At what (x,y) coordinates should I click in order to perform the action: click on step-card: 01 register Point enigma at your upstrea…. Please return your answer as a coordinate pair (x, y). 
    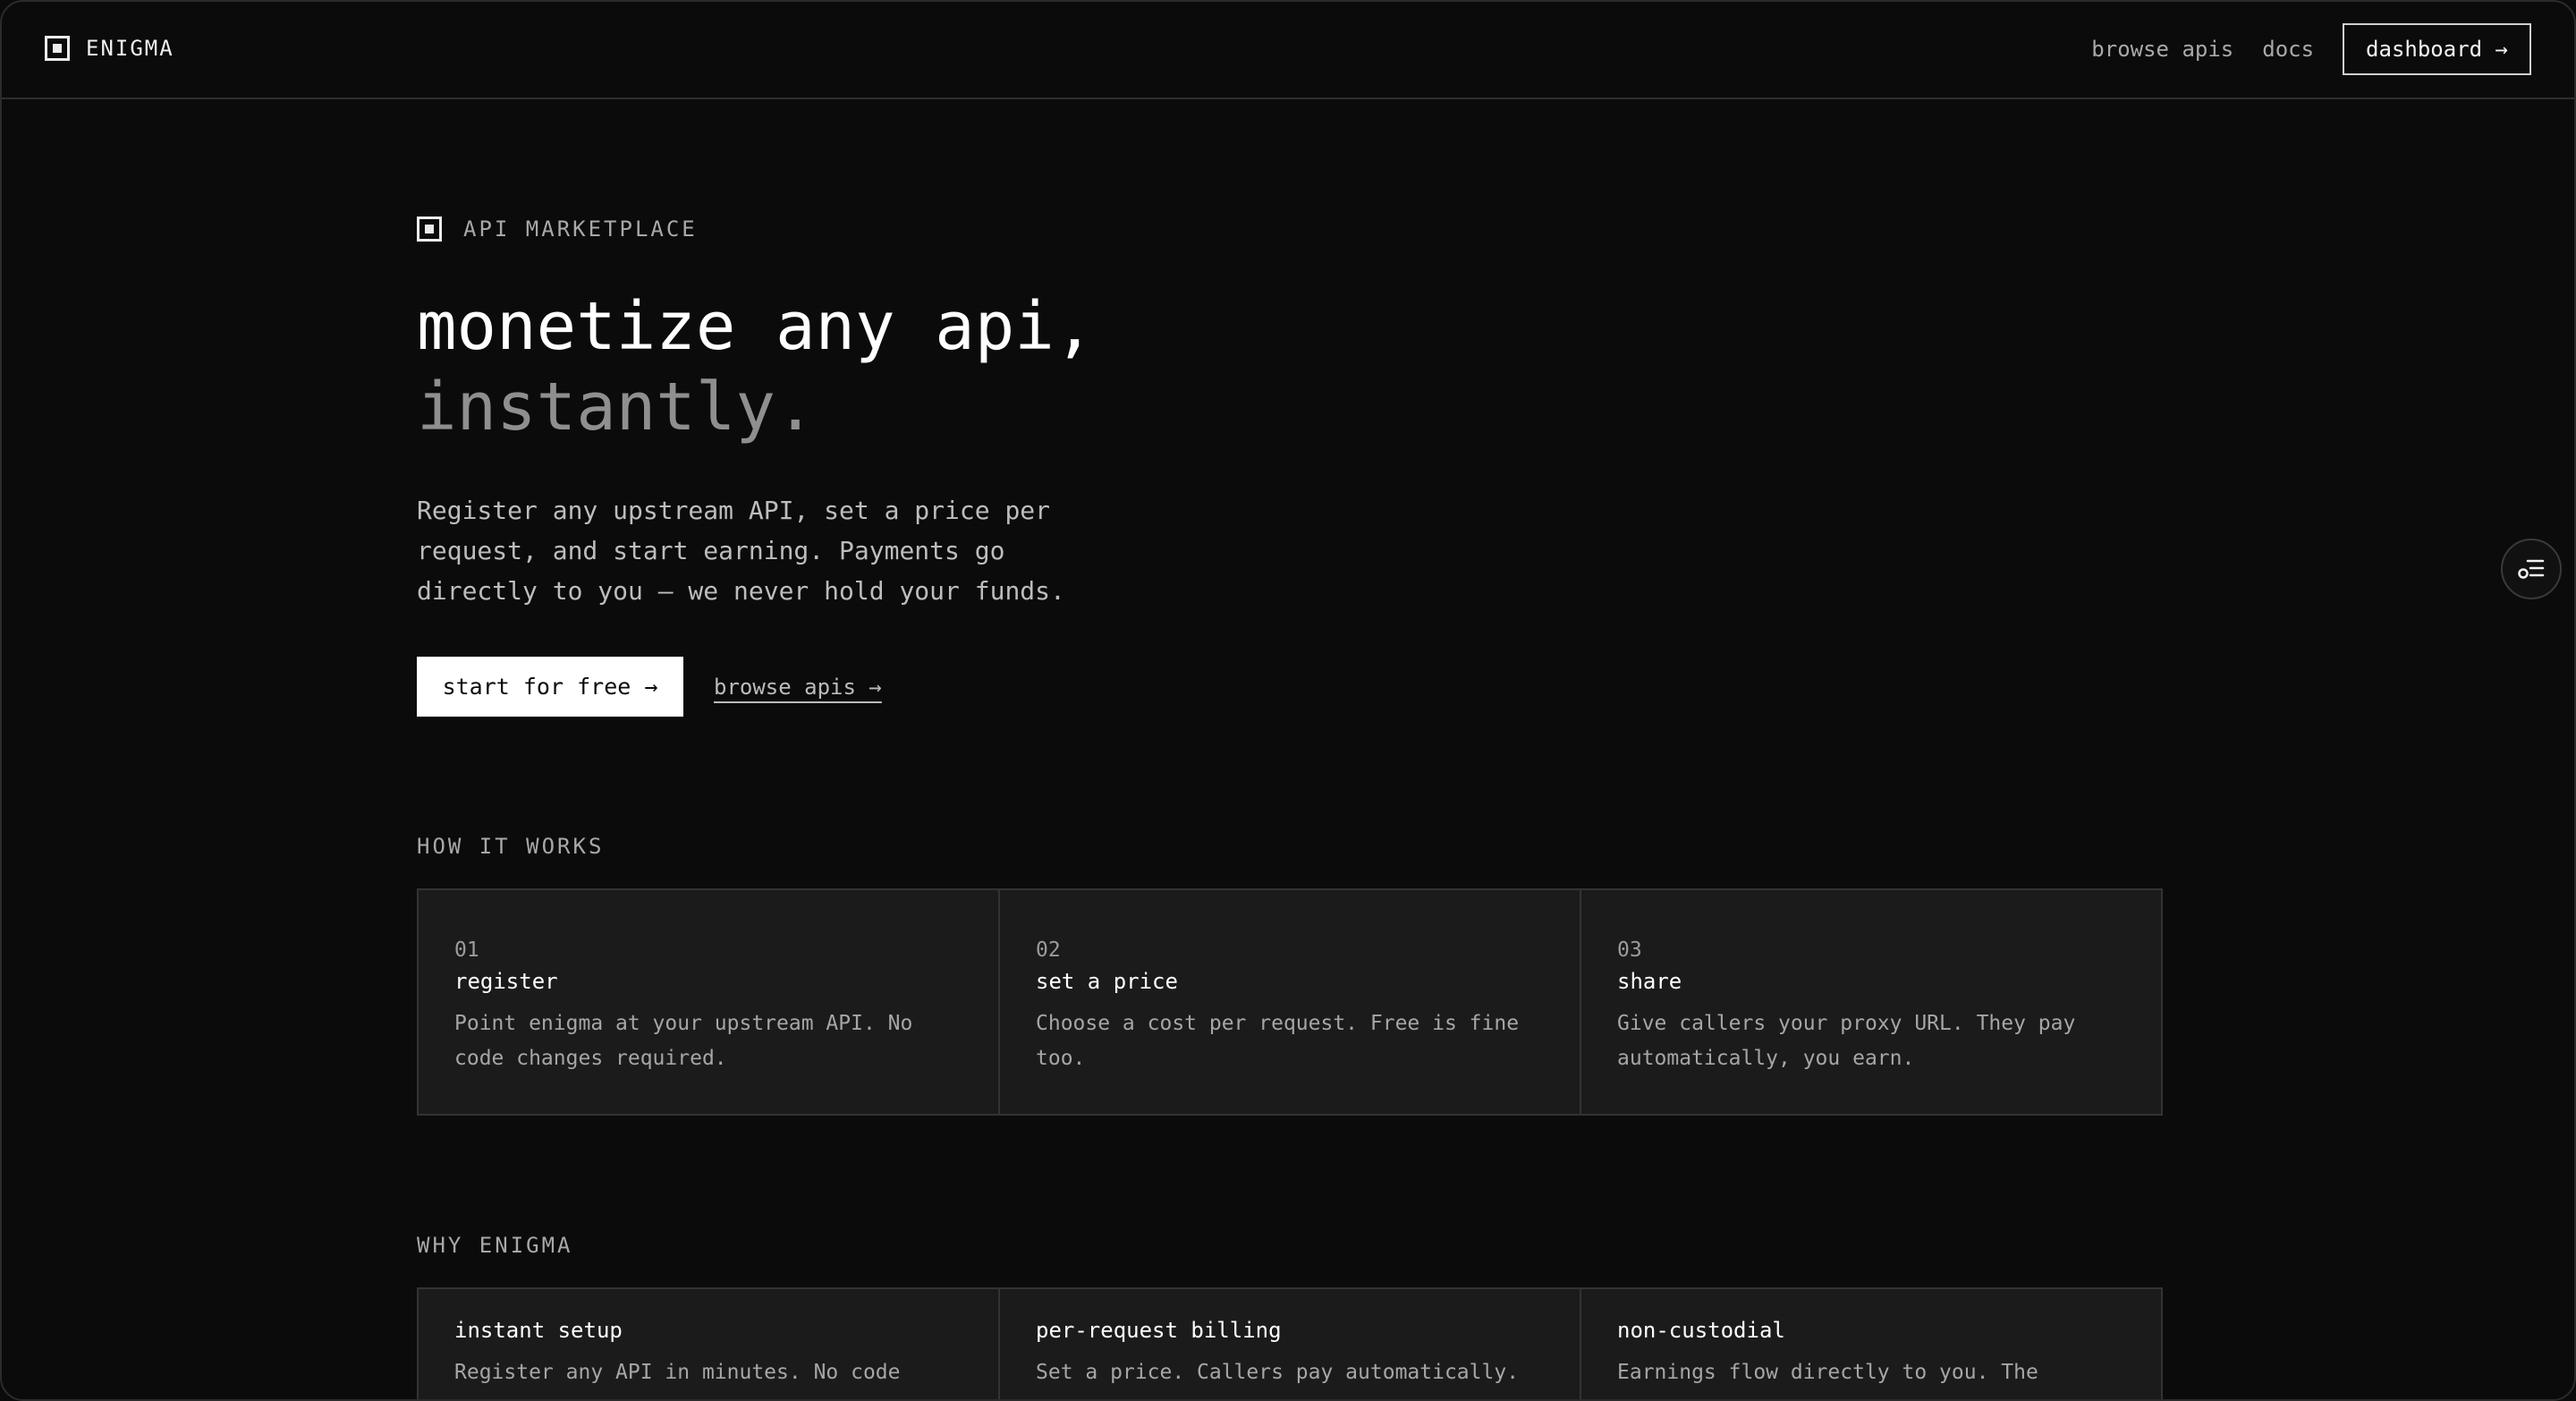
    Looking at the image, I should click on (709, 1002).